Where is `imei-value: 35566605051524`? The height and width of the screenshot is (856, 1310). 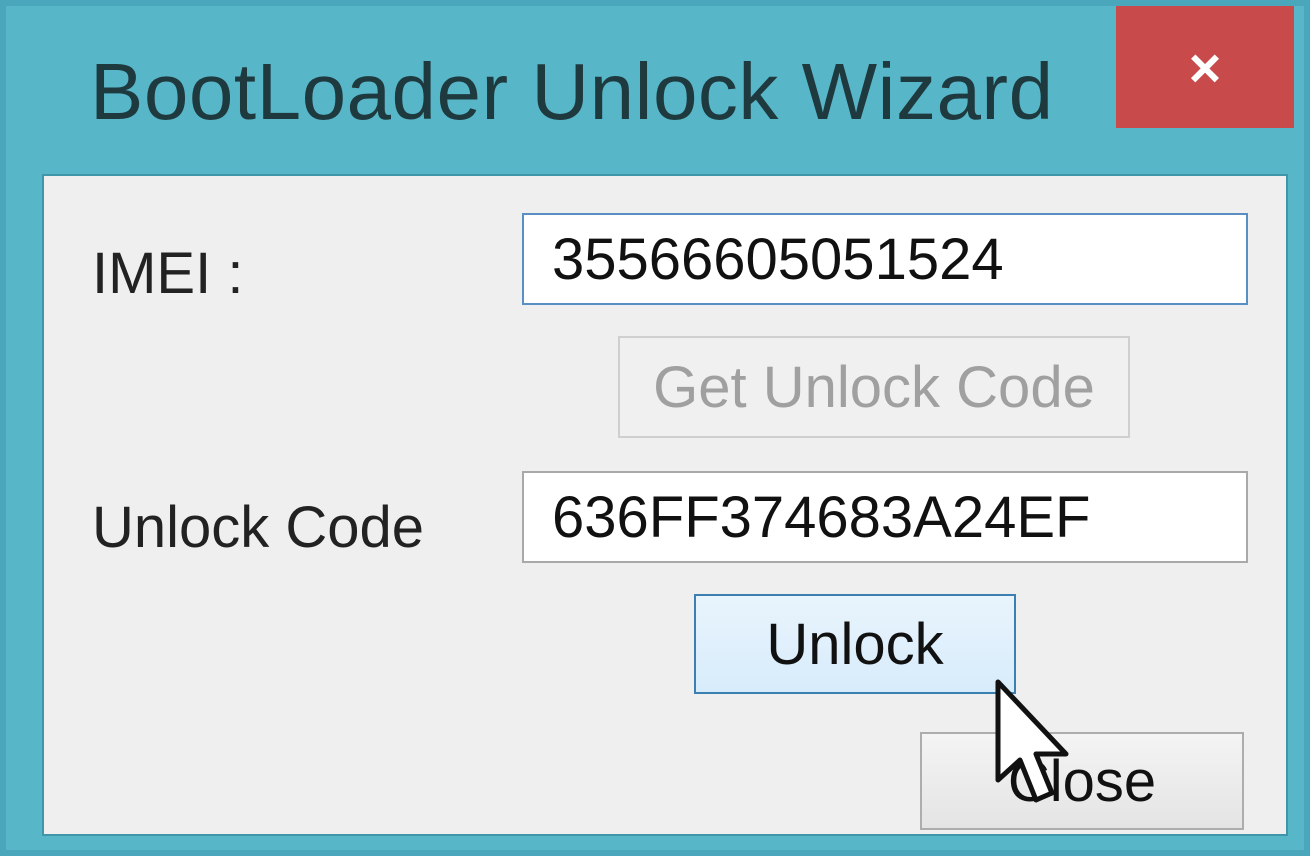 imei-value: 35566605051524 is located at coordinates (778, 259).